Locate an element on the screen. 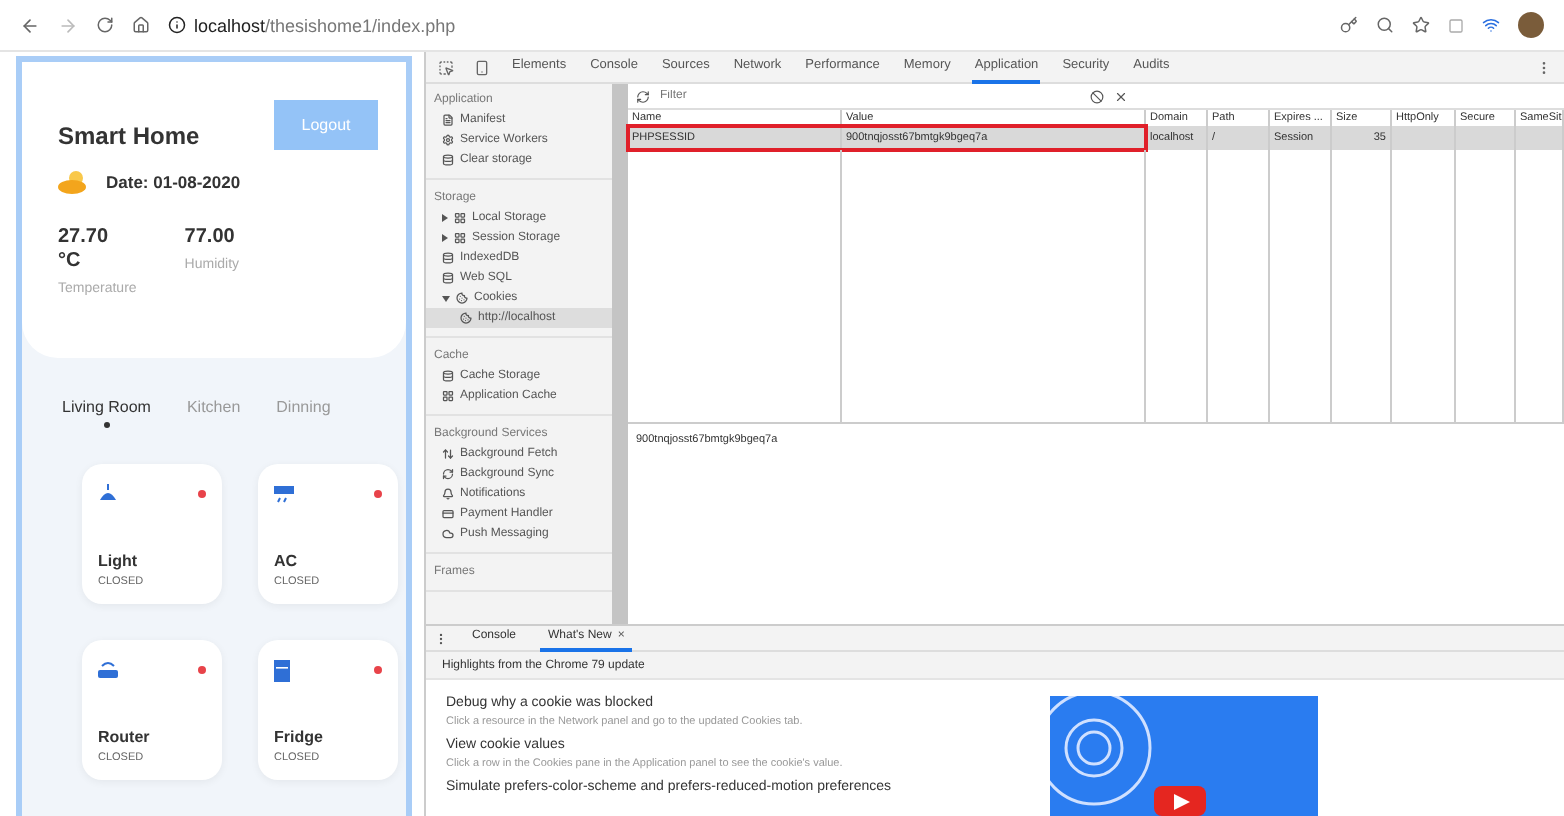 The width and height of the screenshot is (1564, 816). air-conditioner-icon is located at coordinates (284, 494).